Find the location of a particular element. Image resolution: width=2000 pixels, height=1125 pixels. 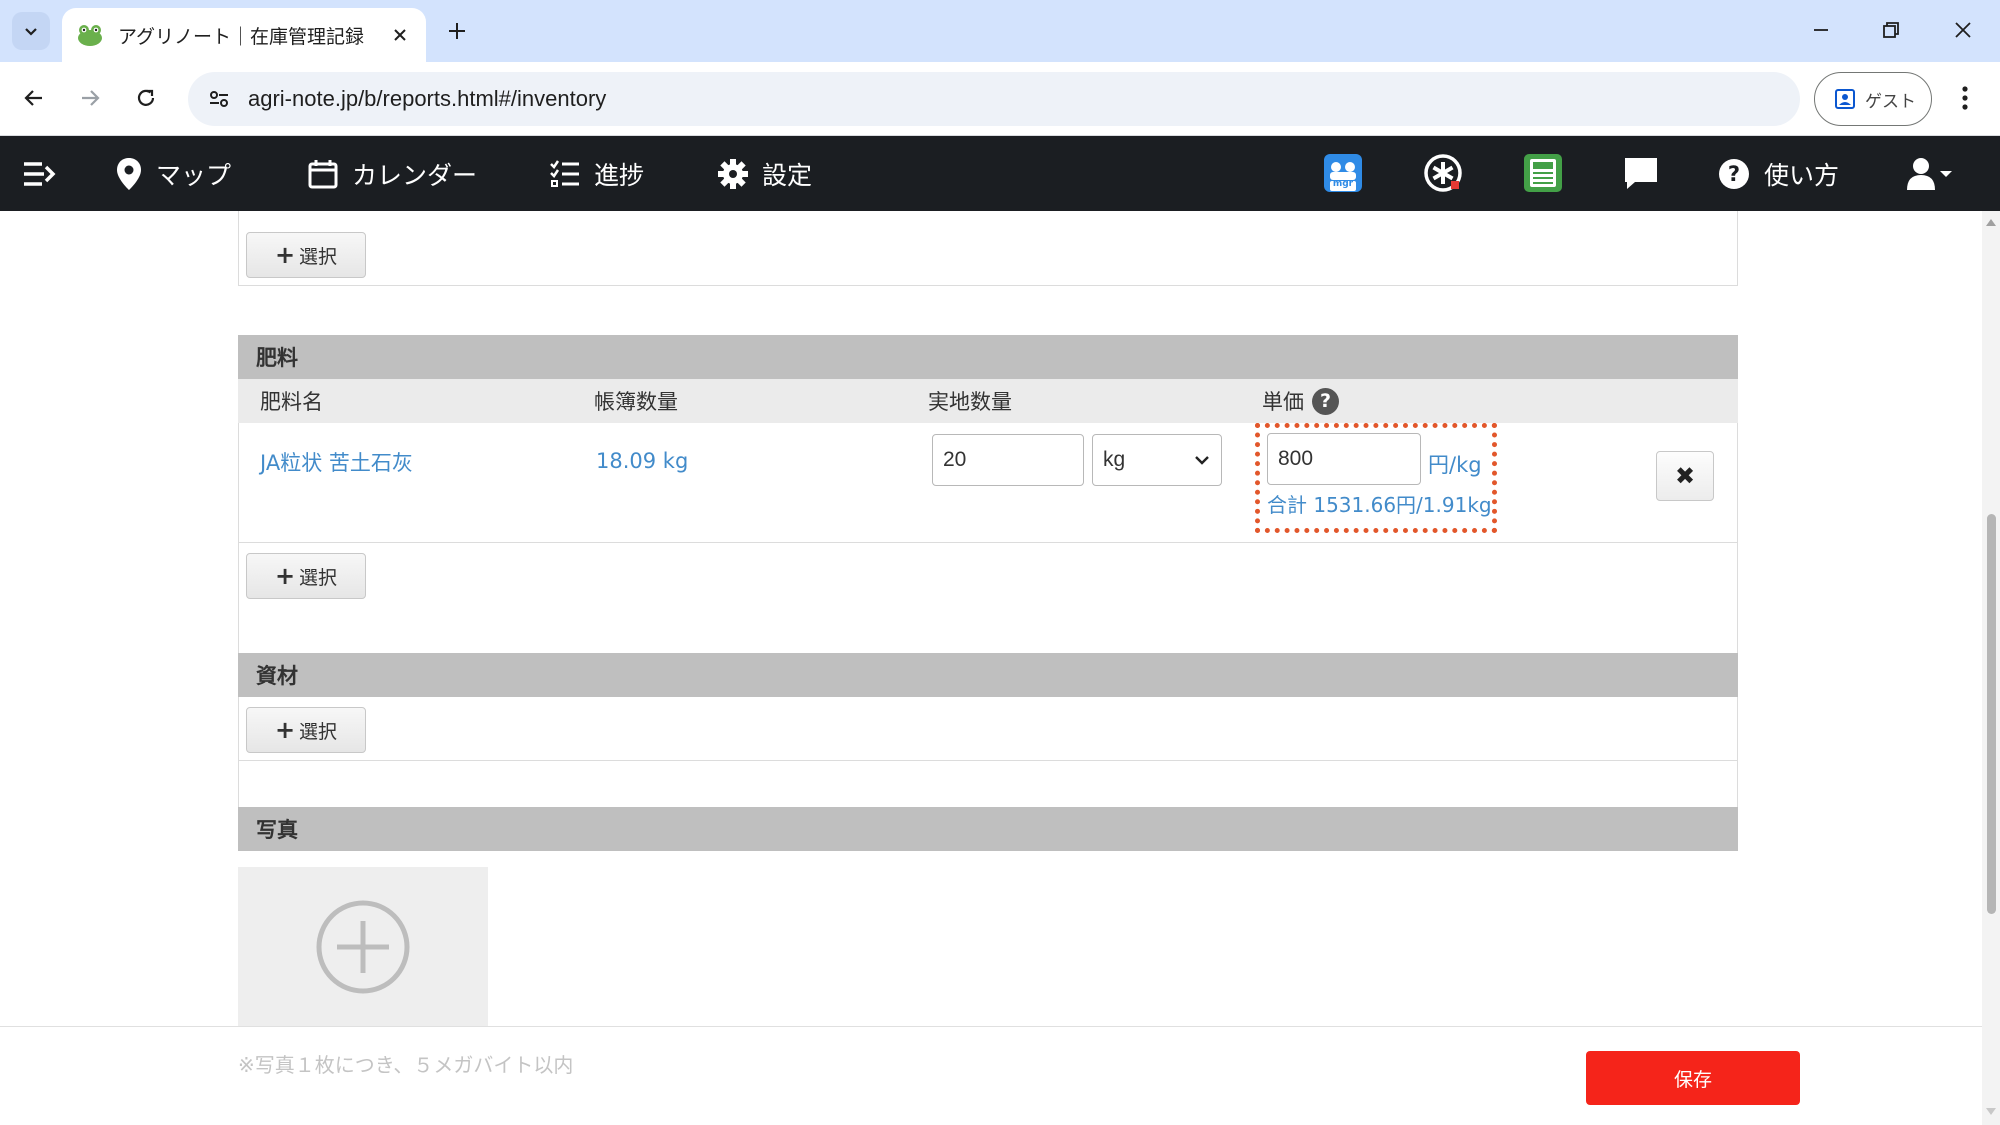

materials-section-title: 資材 is located at coordinates (988, 675).